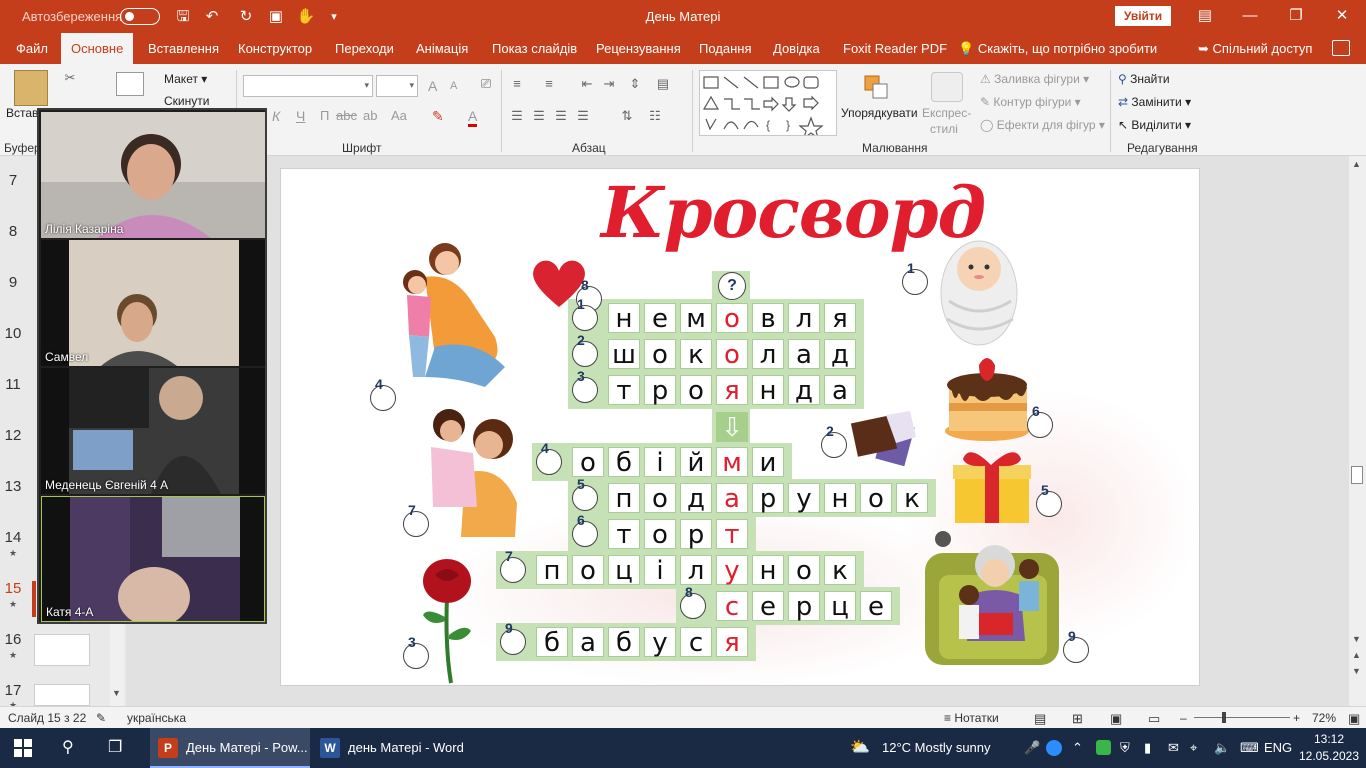 This screenshot has width=1366, height=768. I want to click on crossword-row-number: 4, so click(549, 457).